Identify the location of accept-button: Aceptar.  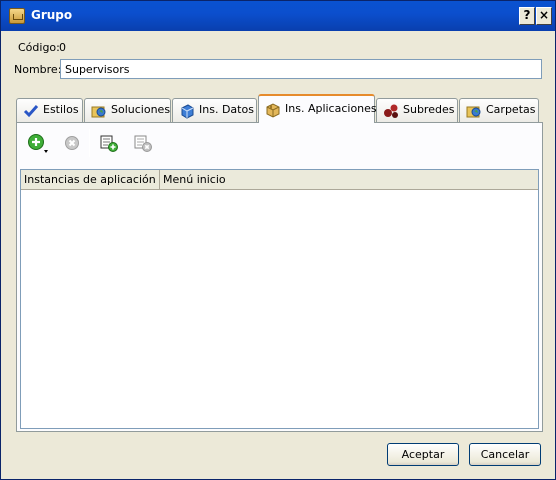
(423, 454).